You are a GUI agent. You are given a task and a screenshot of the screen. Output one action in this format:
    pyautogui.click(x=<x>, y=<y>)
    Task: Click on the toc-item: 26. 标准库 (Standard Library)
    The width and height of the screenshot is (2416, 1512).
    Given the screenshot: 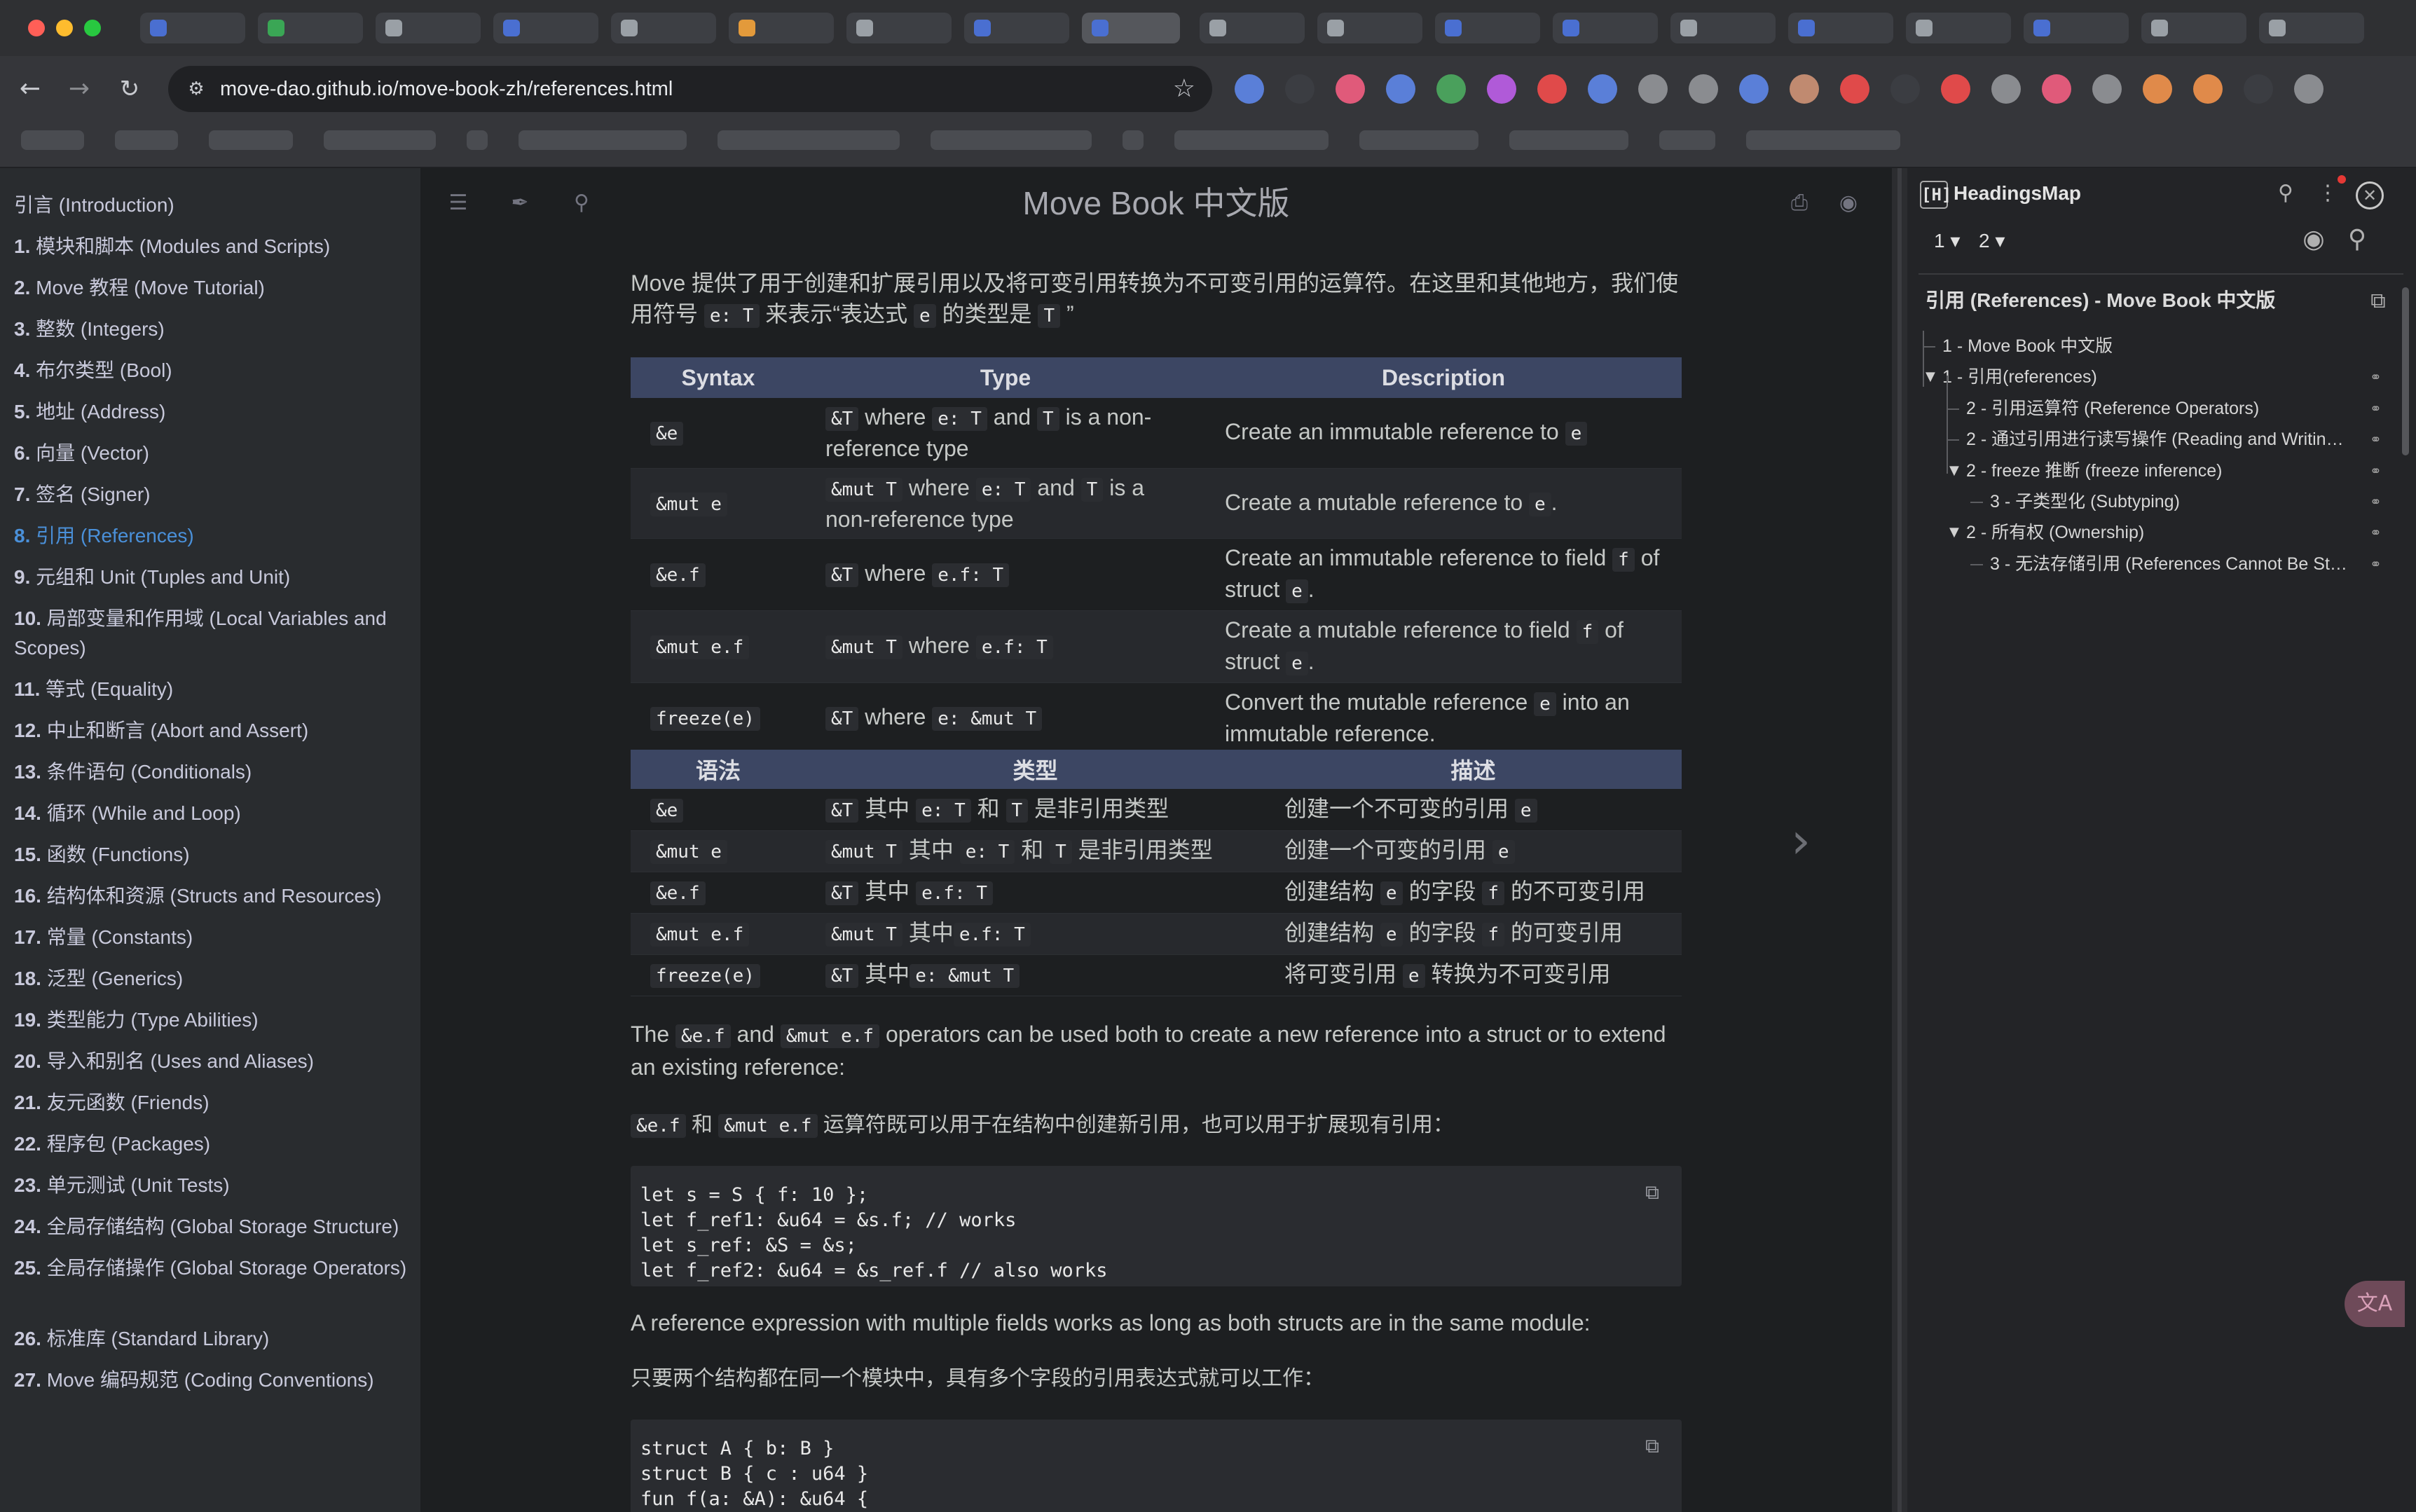 What is the action you would take?
    pyautogui.click(x=212, y=1339)
    